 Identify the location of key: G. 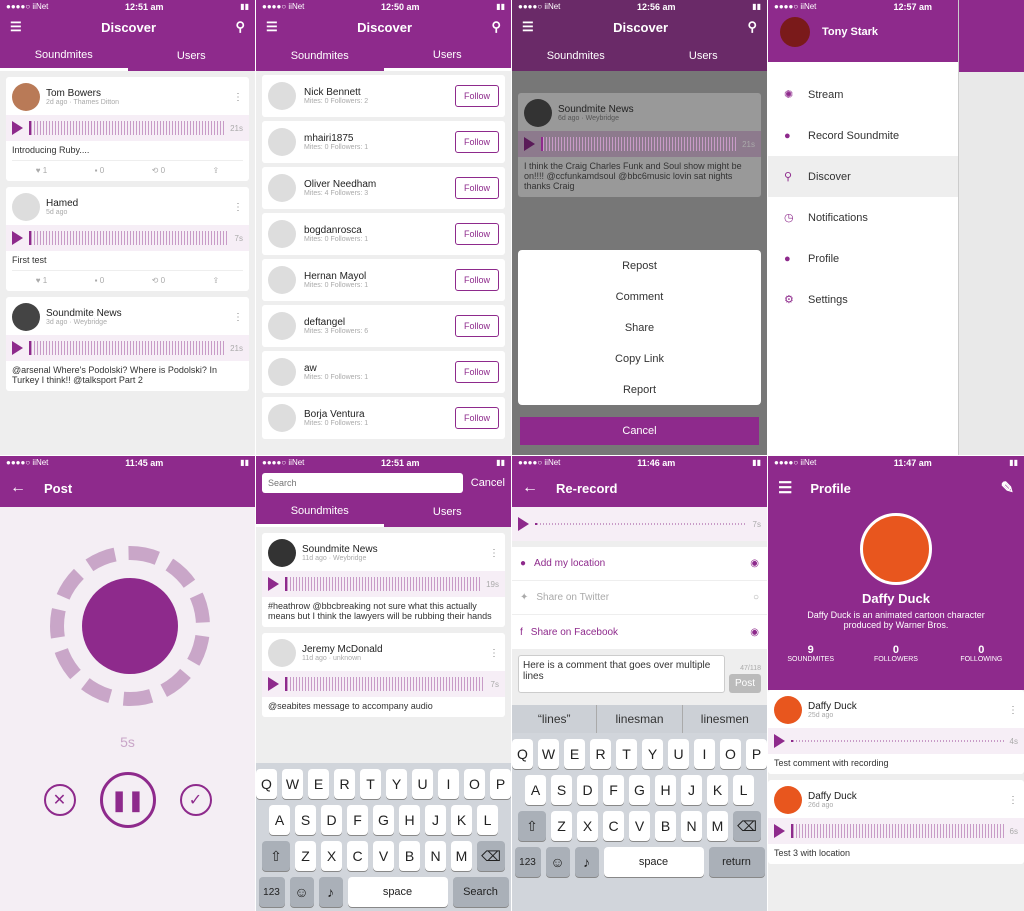
(383, 820).